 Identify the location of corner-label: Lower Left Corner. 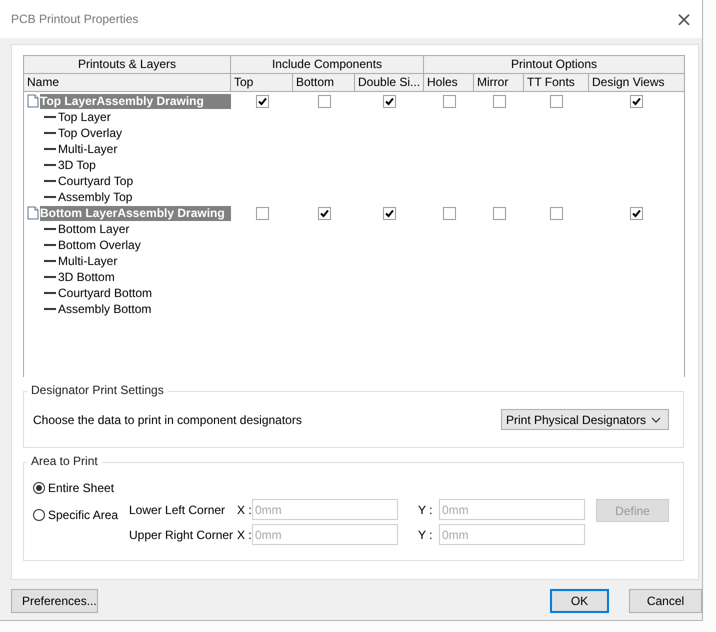
(177, 509).